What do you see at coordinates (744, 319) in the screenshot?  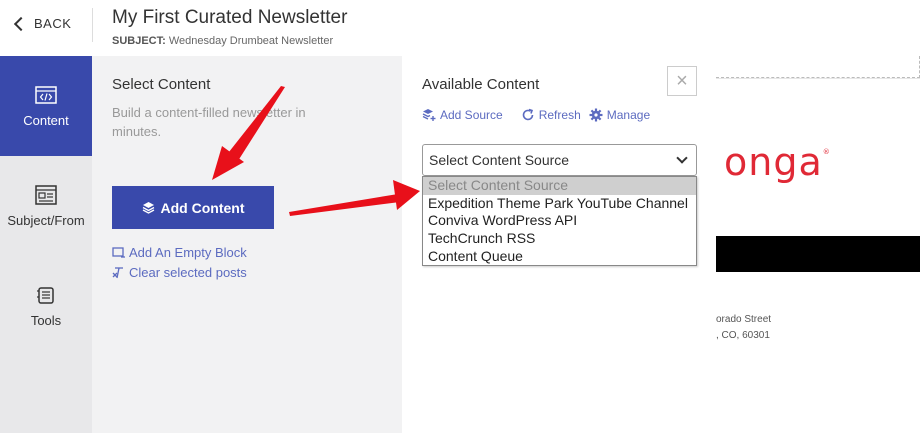 I see `address-line-1: orado Street` at bounding box center [744, 319].